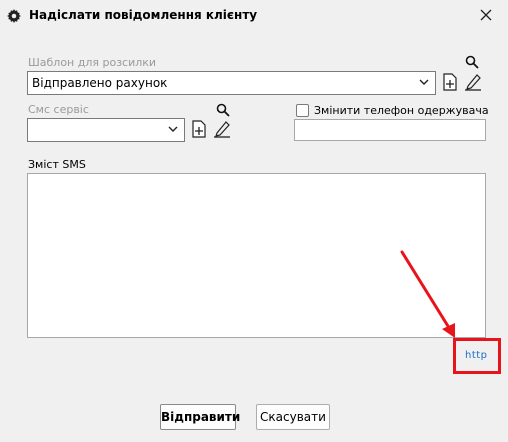 This screenshot has height=442, width=508. What do you see at coordinates (106, 130) in the screenshot?
I see `sms-service-select` at bounding box center [106, 130].